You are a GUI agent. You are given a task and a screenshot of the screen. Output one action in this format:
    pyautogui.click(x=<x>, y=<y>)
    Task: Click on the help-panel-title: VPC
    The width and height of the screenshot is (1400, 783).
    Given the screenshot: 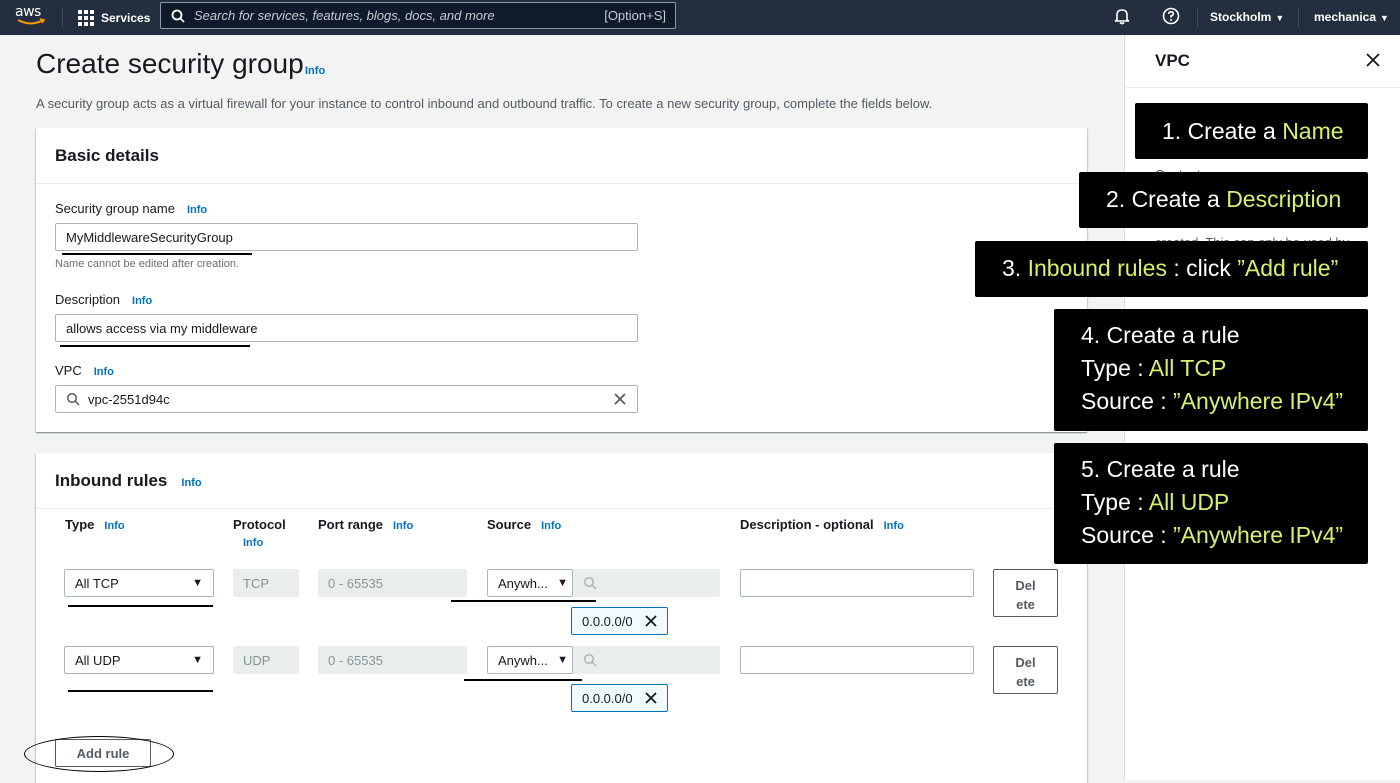 What is the action you would take?
    pyautogui.click(x=1172, y=60)
    